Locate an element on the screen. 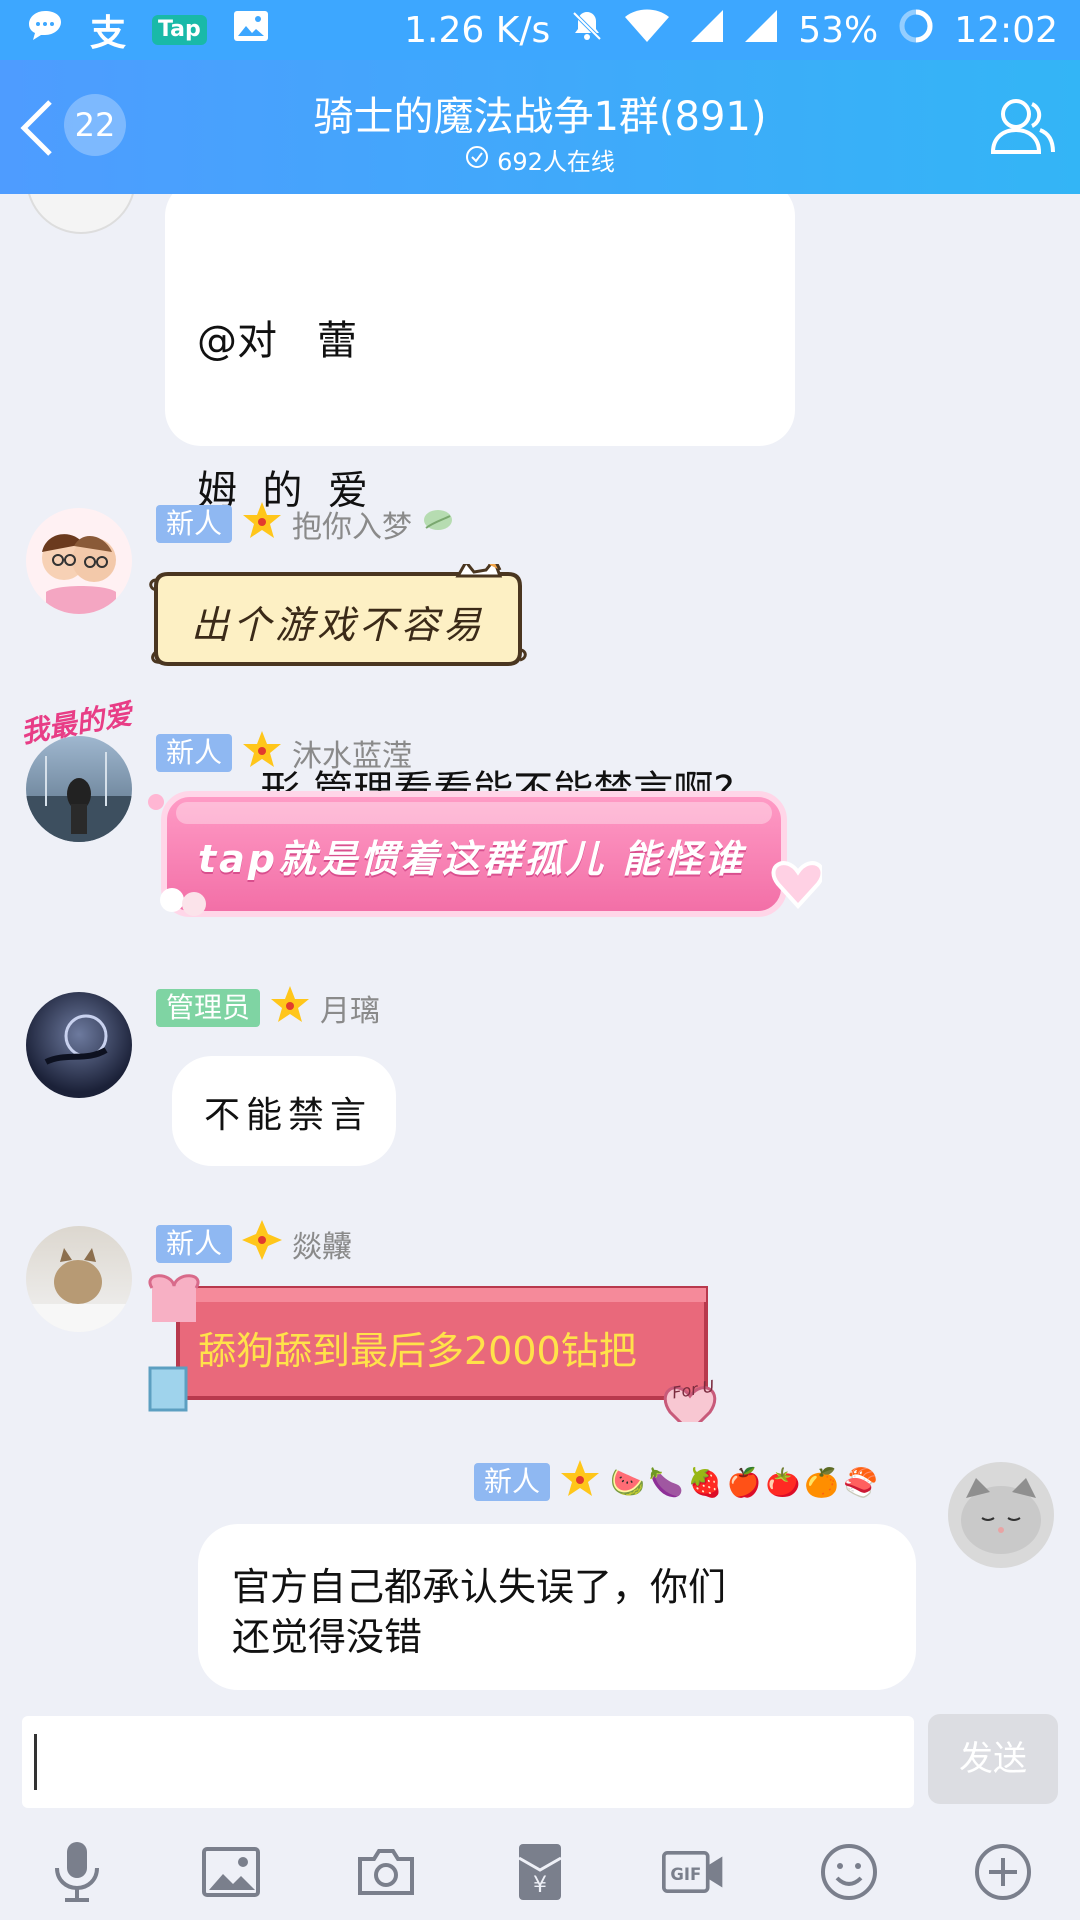 The height and width of the screenshot is (1920, 1080). network-speed: 1.26 K/s is located at coordinates (477, 30).